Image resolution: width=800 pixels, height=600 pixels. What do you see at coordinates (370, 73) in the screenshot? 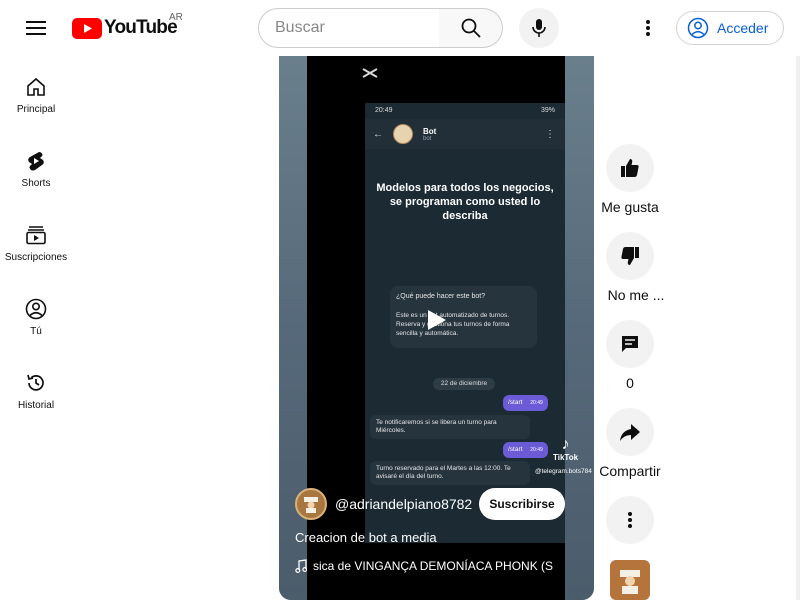
I see `capcut-watermark-icon` at bounding box center [370, 73].